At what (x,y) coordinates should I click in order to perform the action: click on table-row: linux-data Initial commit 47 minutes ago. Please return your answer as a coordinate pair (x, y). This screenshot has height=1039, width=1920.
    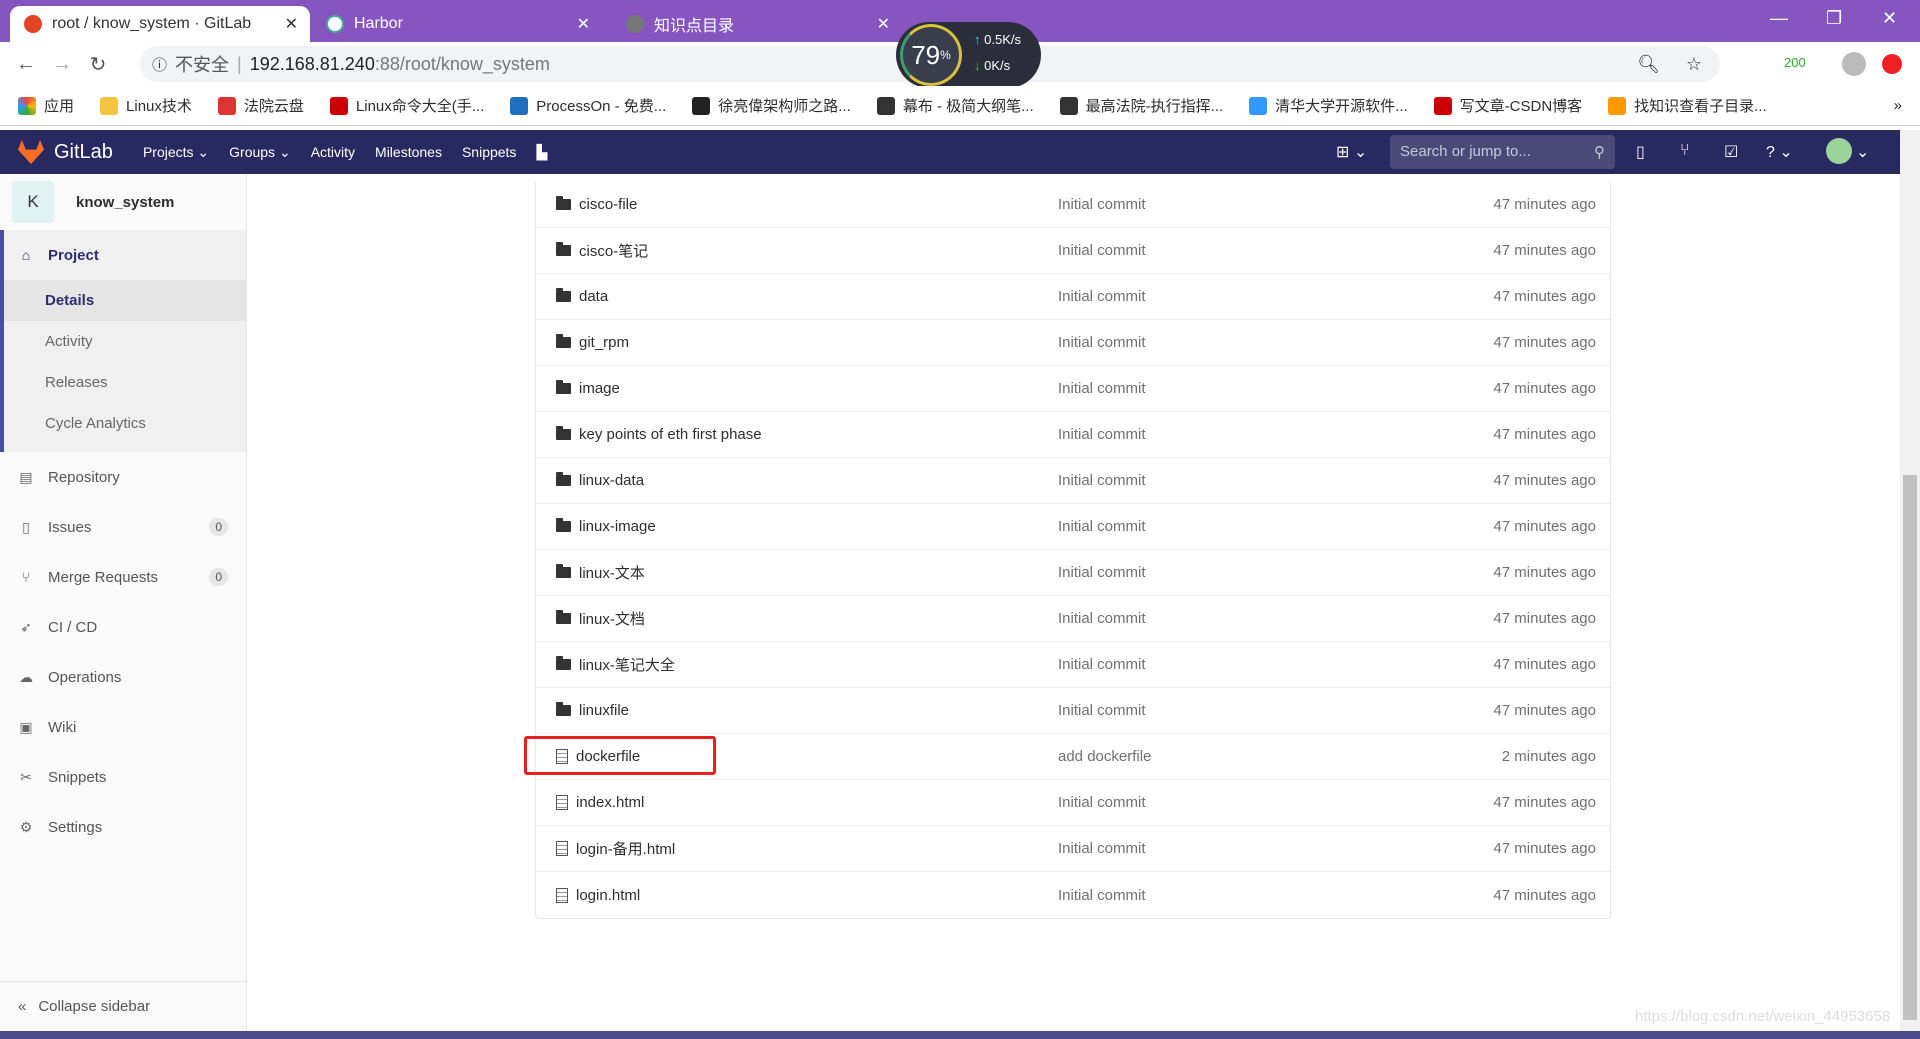
    Looking at the image, I should click on (1073, 481).